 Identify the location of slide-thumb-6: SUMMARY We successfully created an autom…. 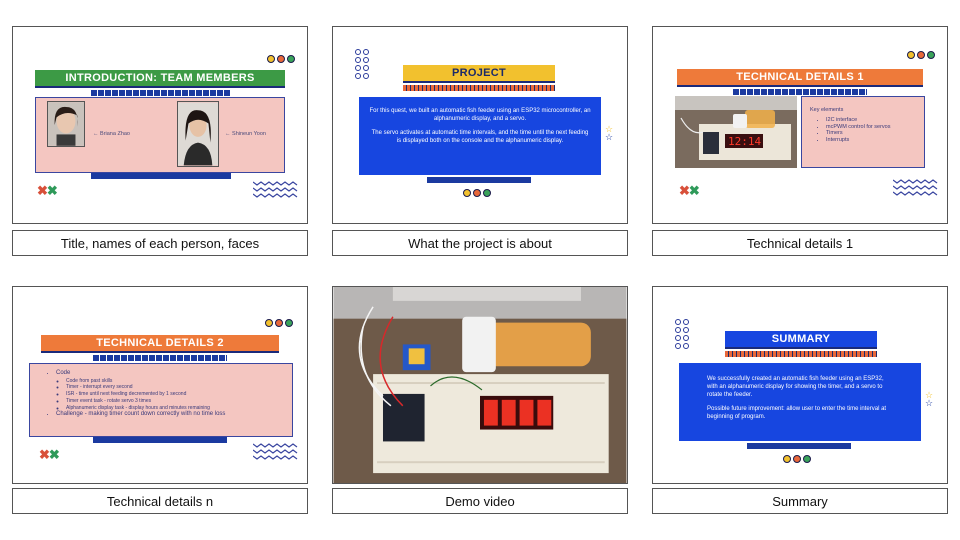
(800, 400).